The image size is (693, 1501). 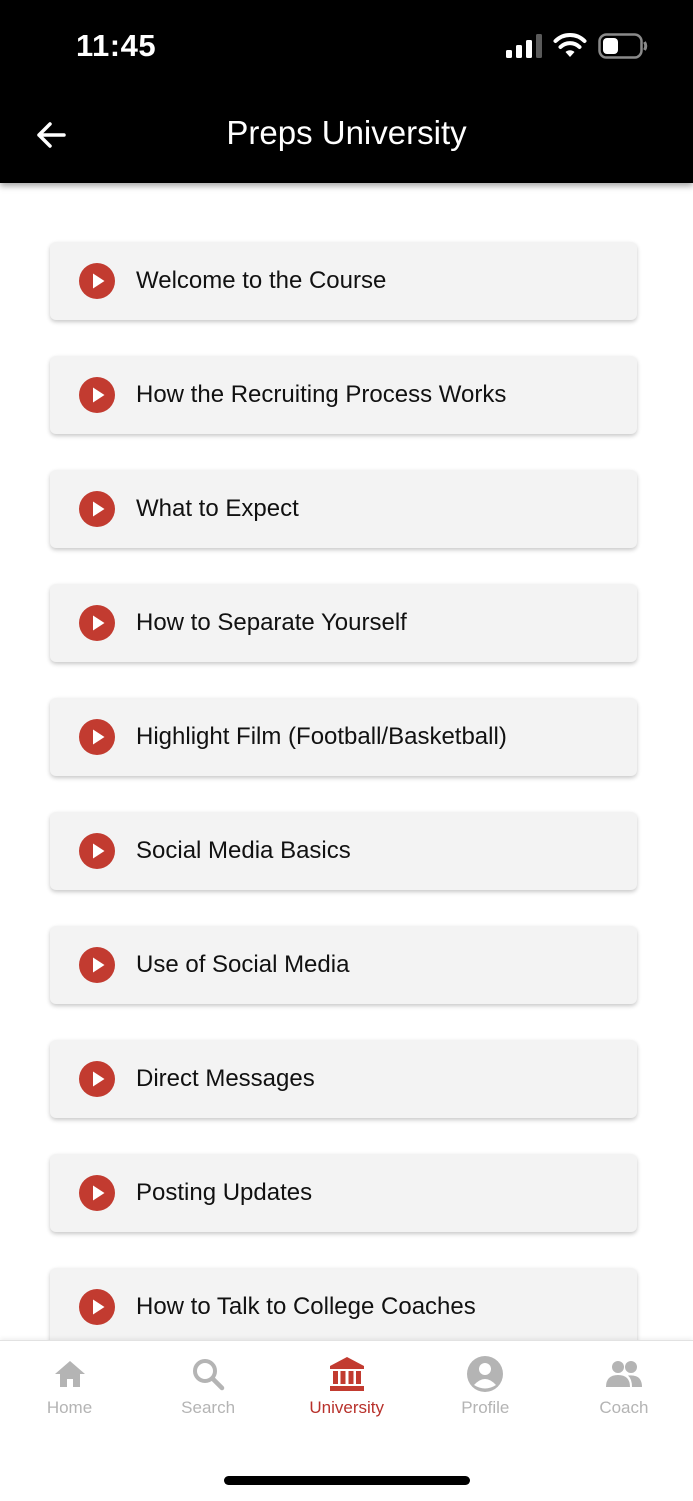 What do you see at coordinates (69, 1391) in the screenshot?
I see `tab-home: Home` at bounding box center [69, 1391].